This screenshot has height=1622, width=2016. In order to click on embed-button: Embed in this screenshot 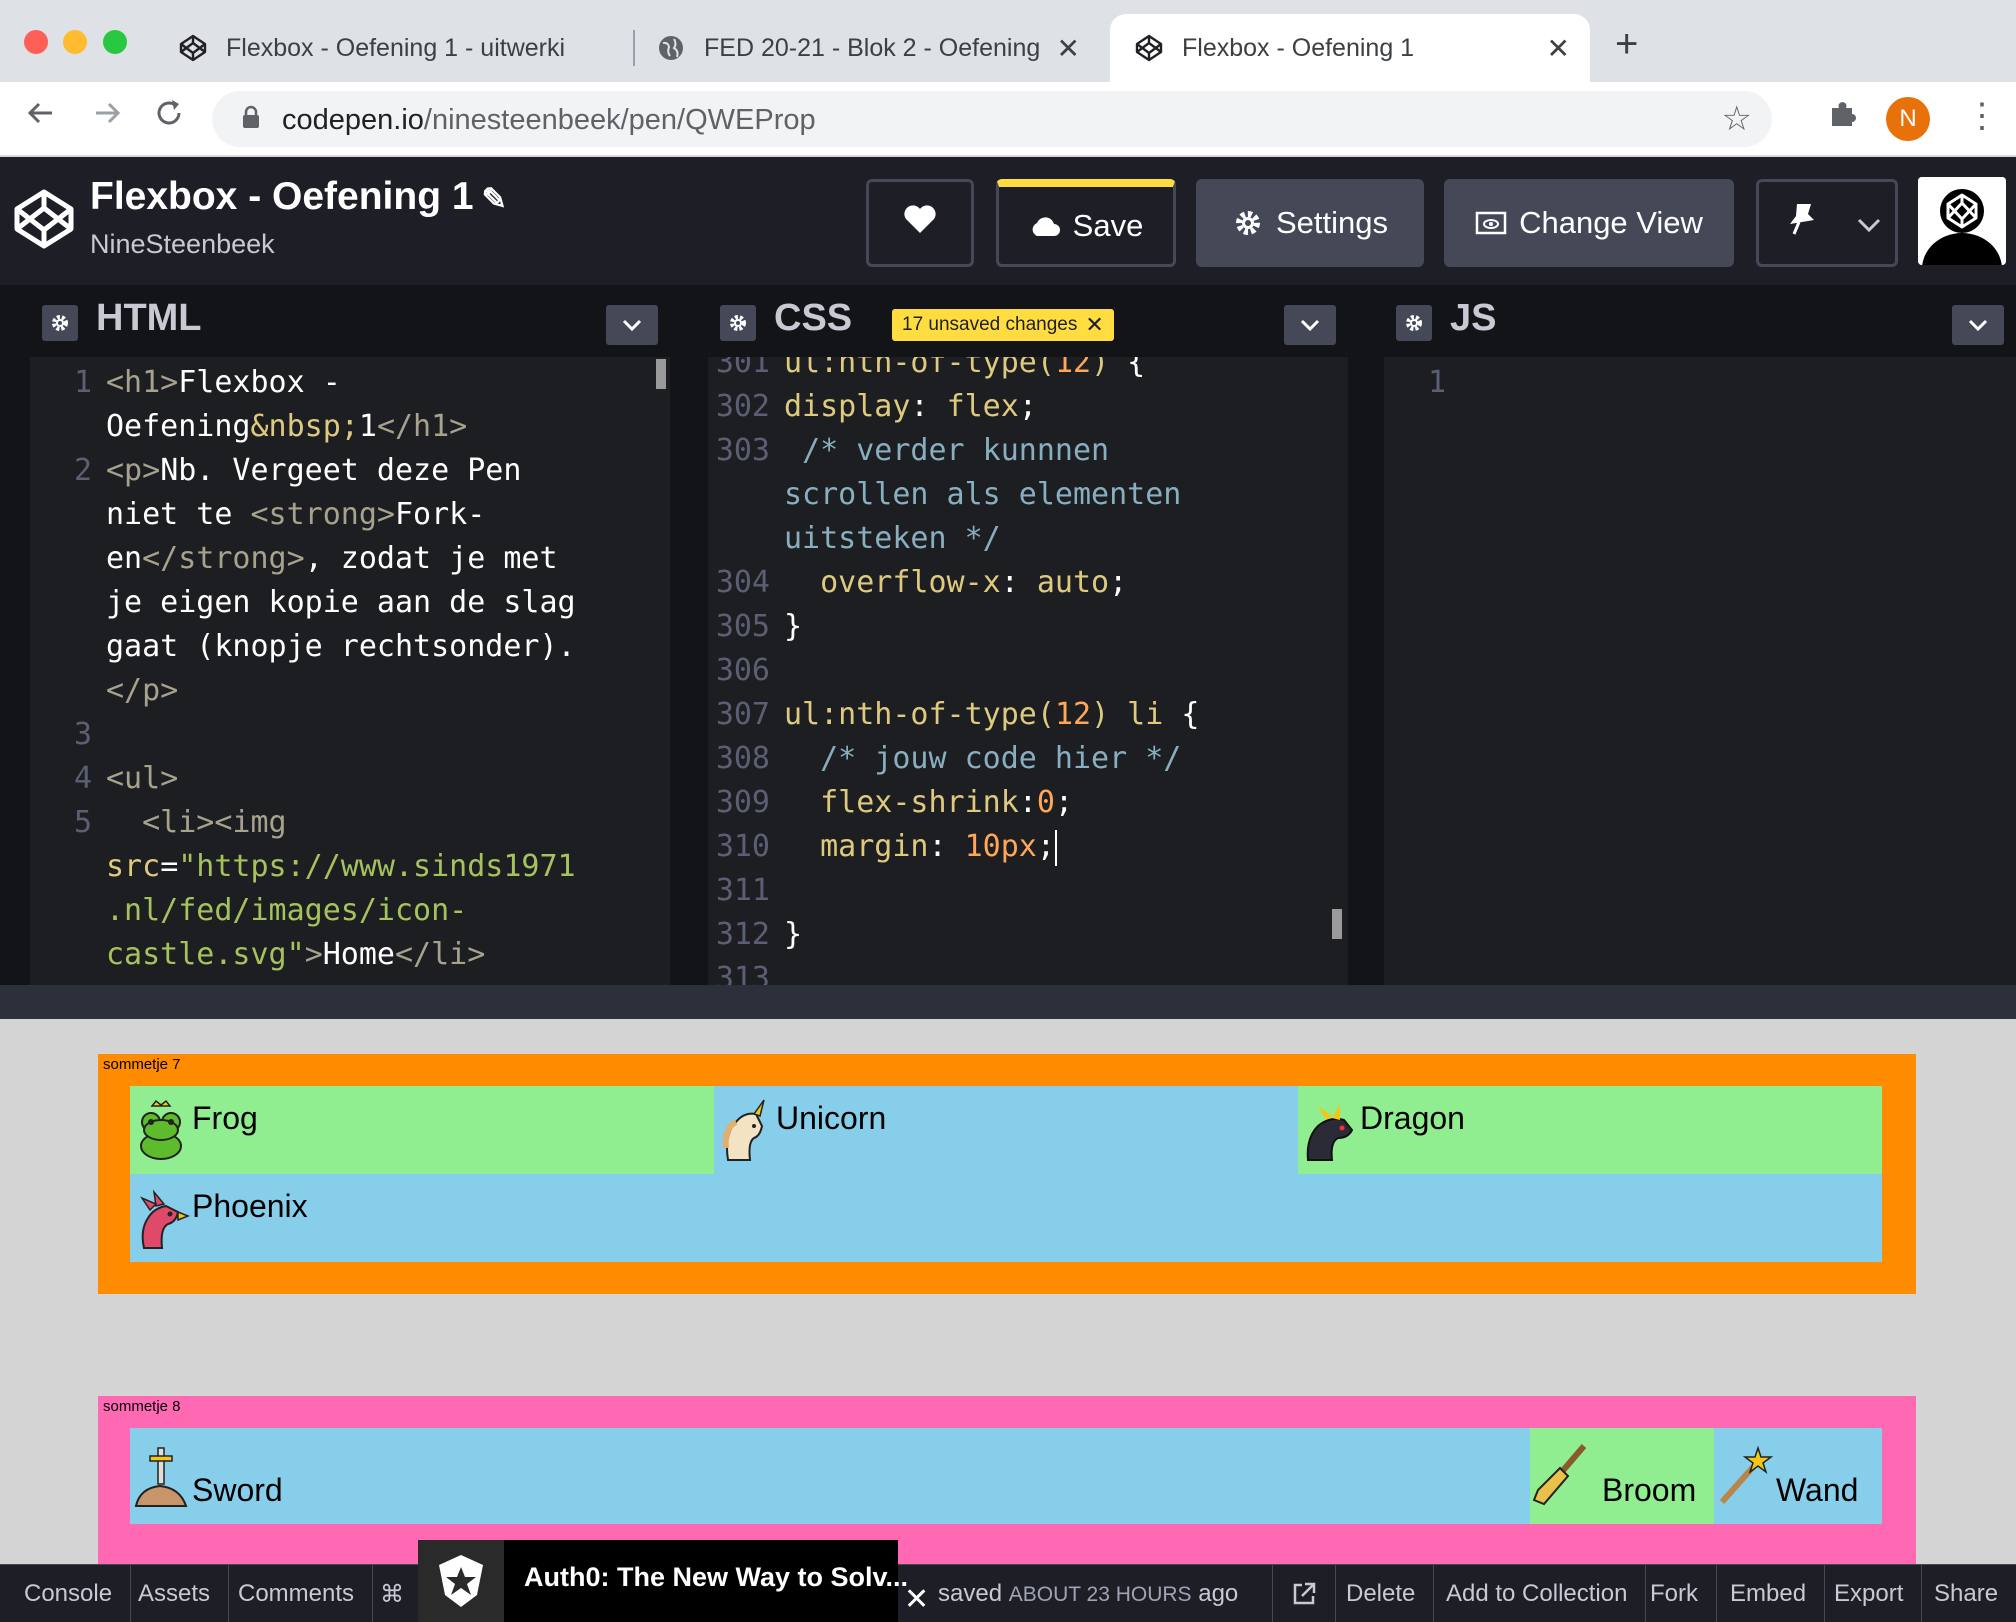, I will do `click(1769, 1593)`.